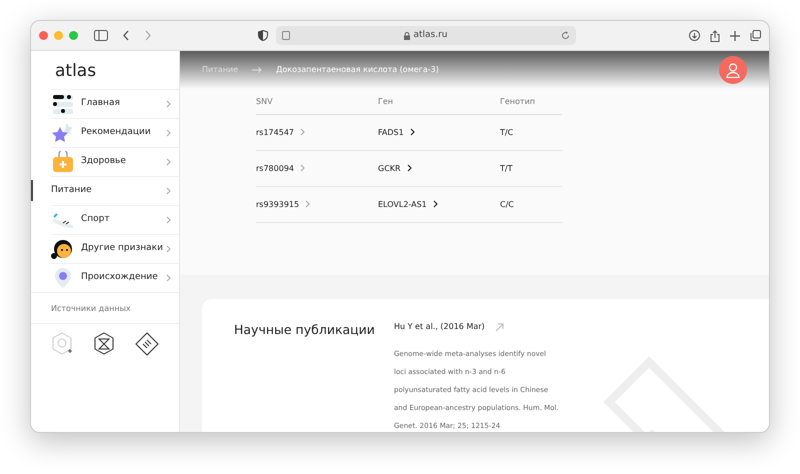 This screenshot has height=474, width=800. I want to click on medical-kit-icon, so click(63, 161).